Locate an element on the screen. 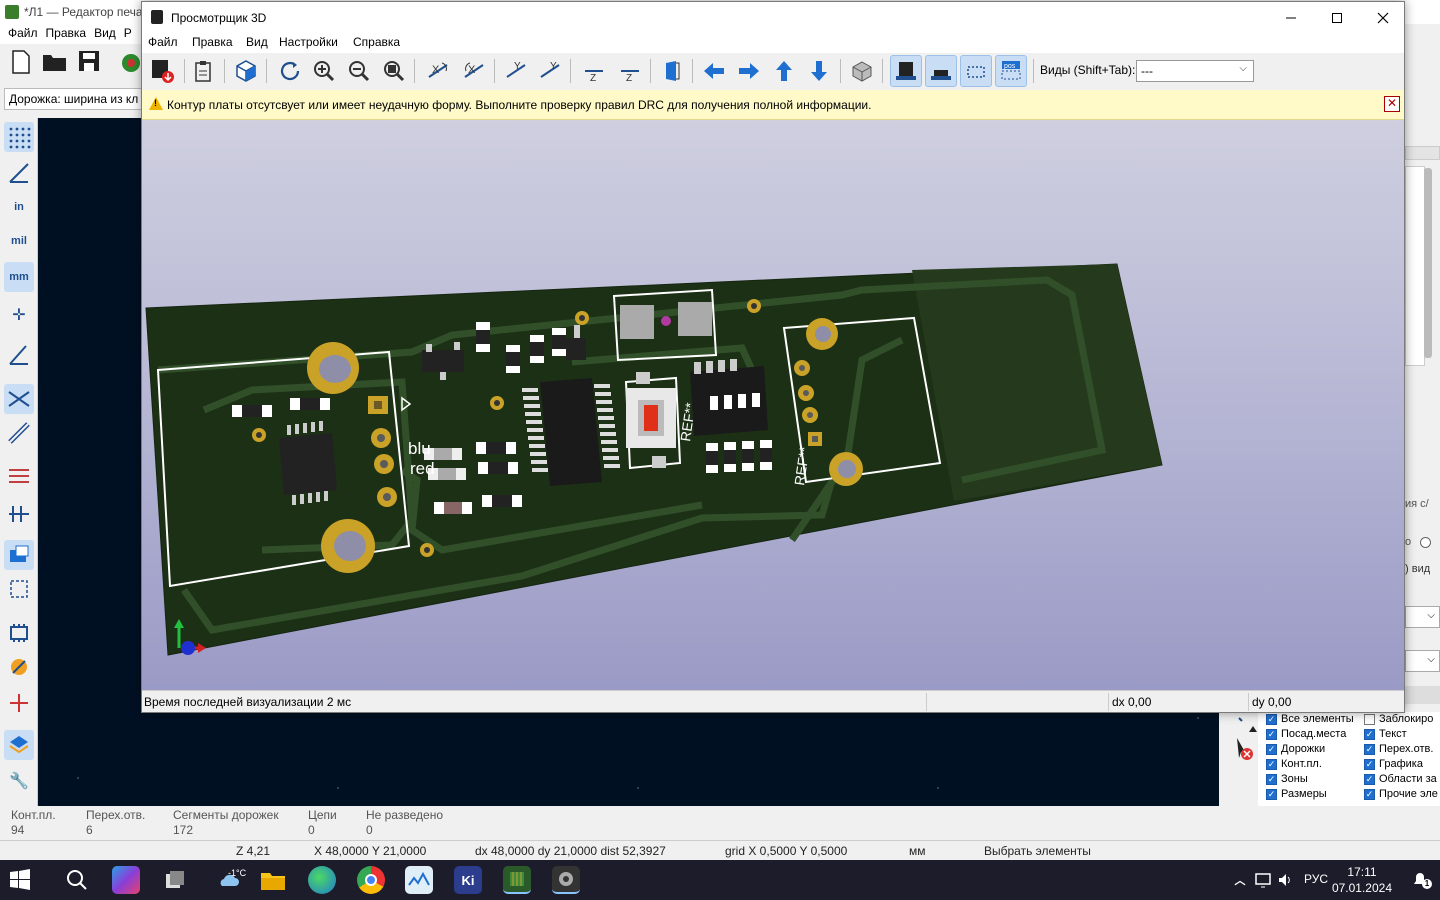 This screenshot has width=1440, height=900. filter-footprints: ✓ Посад.места is located at coordinates (1306, 734).